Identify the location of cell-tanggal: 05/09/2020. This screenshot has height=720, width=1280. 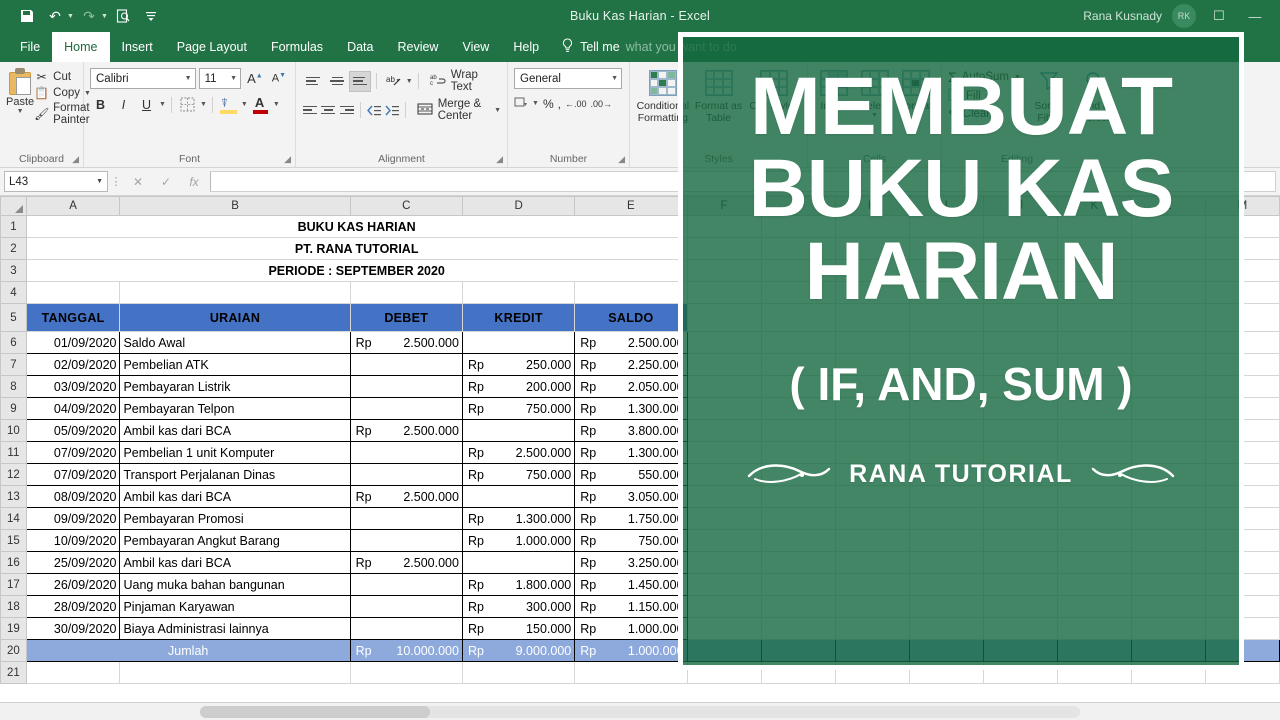
(73, 430).